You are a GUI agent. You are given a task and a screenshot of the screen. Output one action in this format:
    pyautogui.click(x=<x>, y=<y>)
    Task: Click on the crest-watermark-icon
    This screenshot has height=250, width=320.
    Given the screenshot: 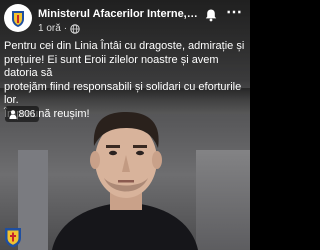 What is the action you would take?
    pyautogui.click(x=13, y=238)
    